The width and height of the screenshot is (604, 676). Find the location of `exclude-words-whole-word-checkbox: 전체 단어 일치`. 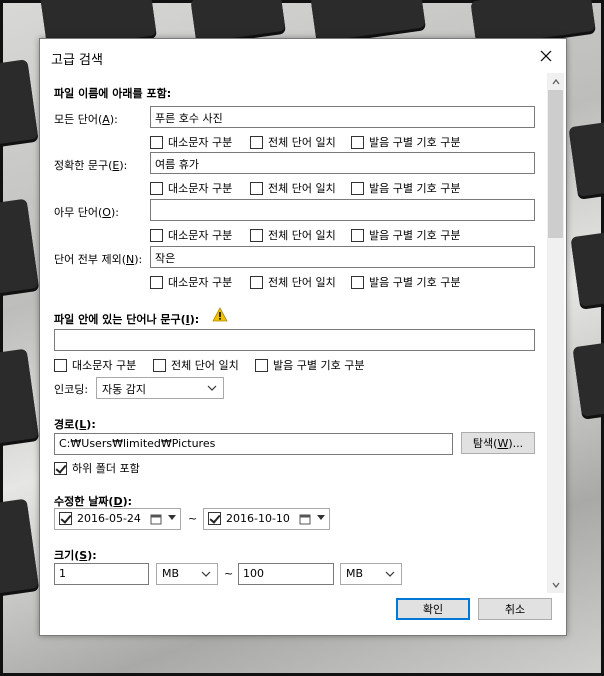

exclude-words-whole-word-checkbox: 전체 단어 일치 is located at coordinates (293, 282).